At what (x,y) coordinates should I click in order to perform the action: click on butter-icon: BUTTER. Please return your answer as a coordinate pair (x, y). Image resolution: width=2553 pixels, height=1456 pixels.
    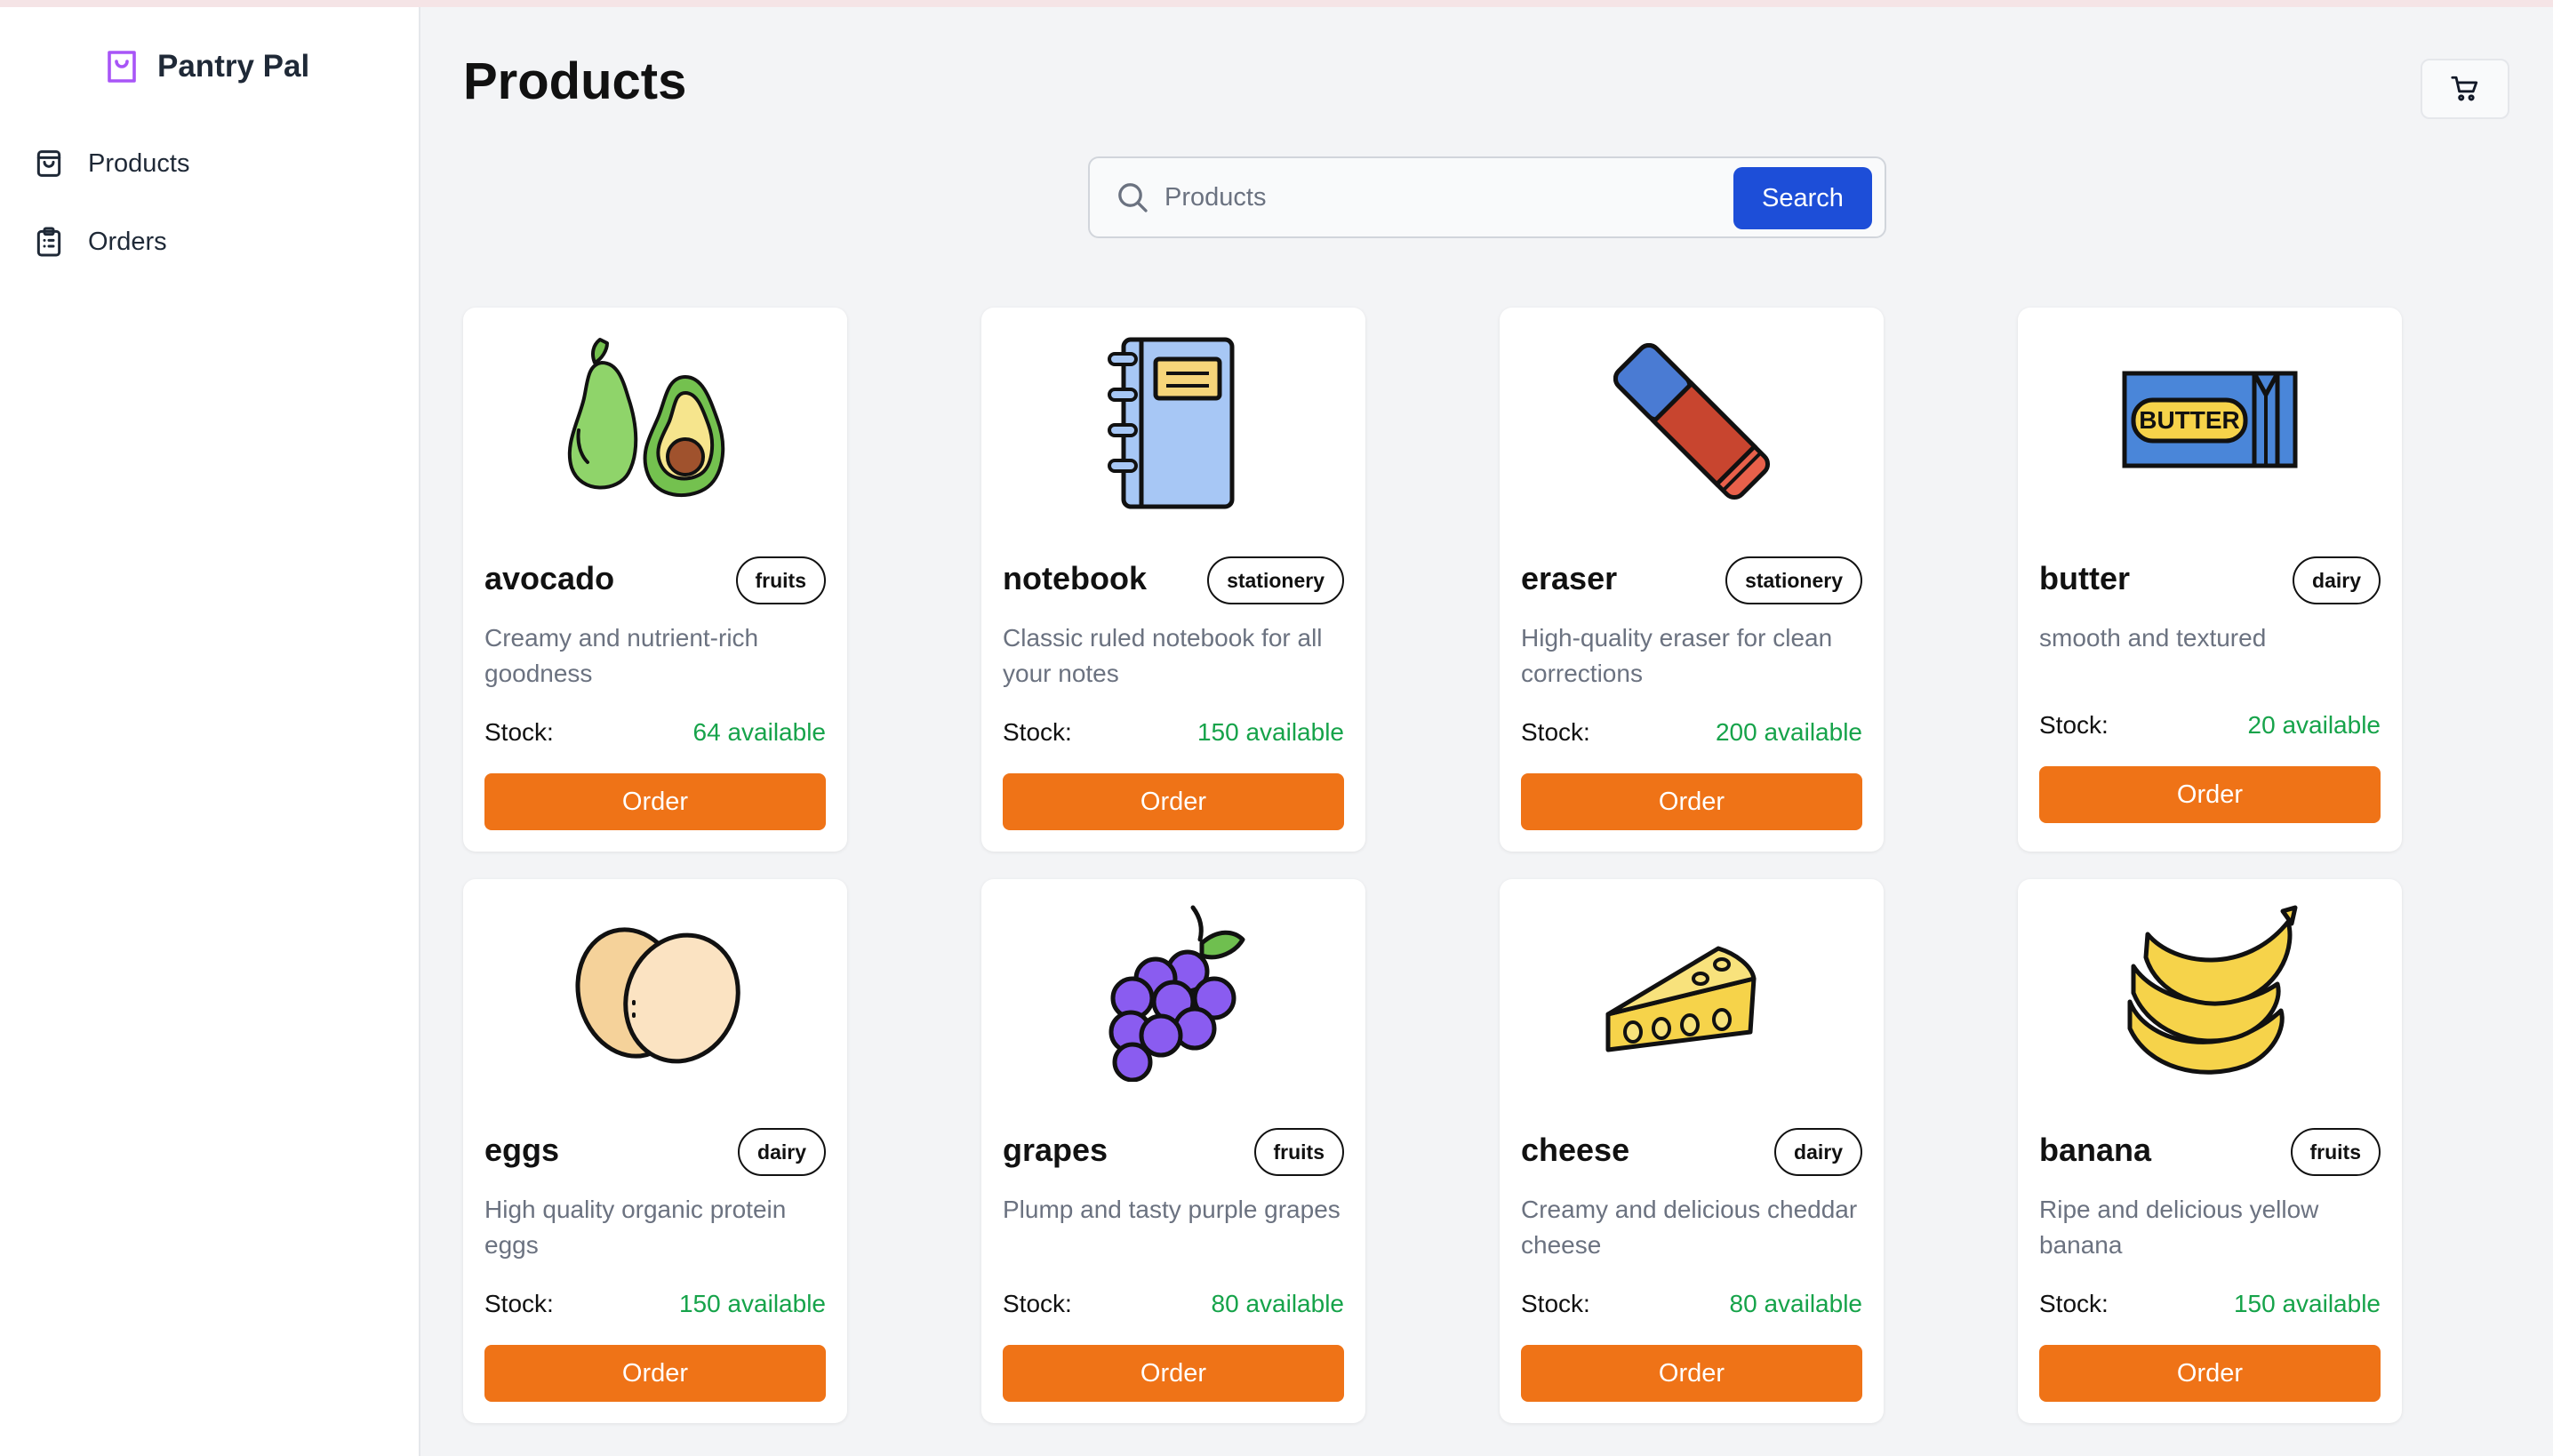
    Looking at the image, I should click on (2210, 419).